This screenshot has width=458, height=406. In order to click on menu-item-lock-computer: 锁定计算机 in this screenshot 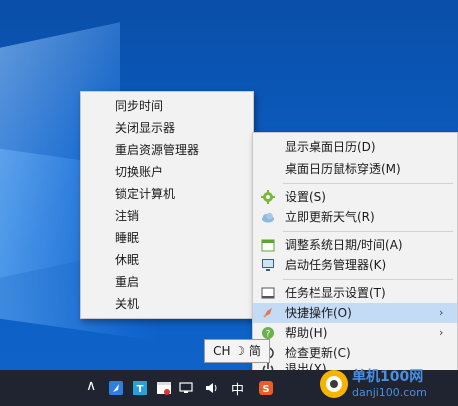, I will do `click(145, 194)`.